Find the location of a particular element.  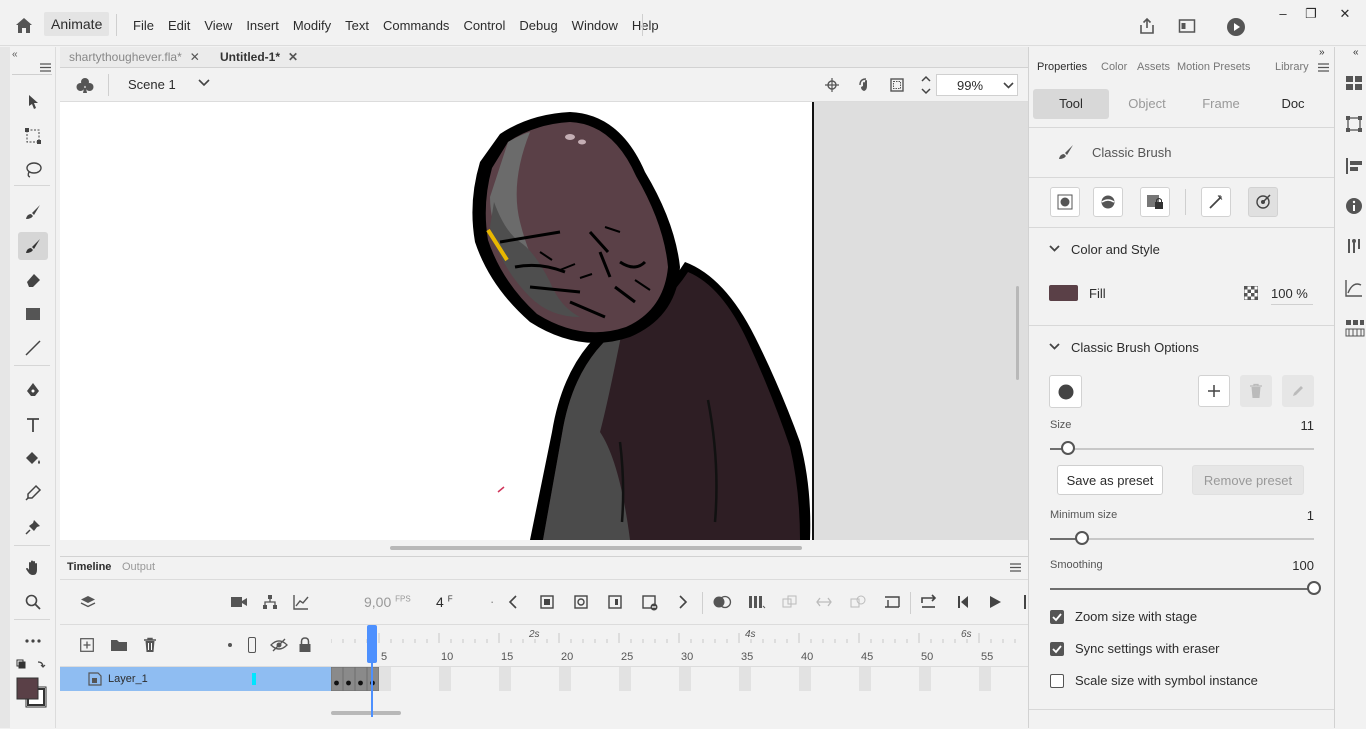

fill-alpha: 100 % is located at coordinates (1292, 295).